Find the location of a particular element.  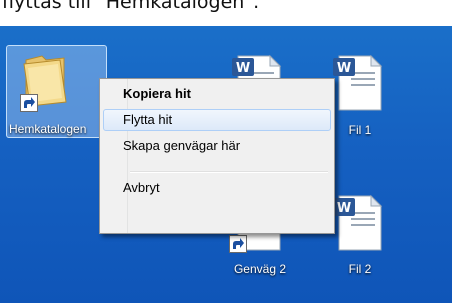

desktop-icon-label: Fil 2 is located at coordinates (360, 269).